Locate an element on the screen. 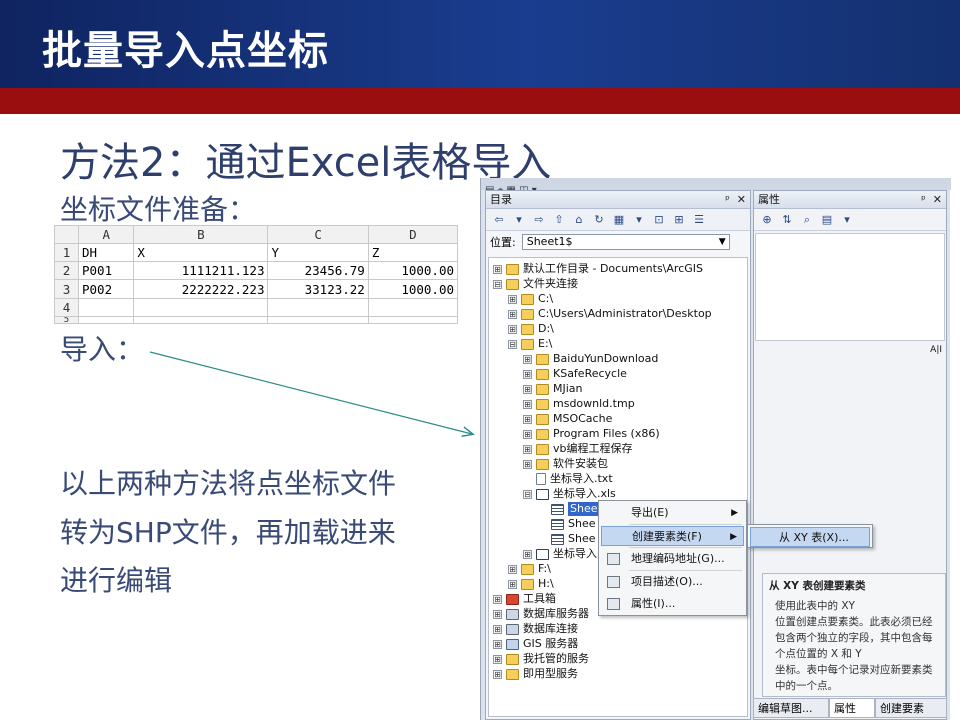 This screenshot has width=960, height=720. options-icon: ☰ is located at coordinates (699, 220).